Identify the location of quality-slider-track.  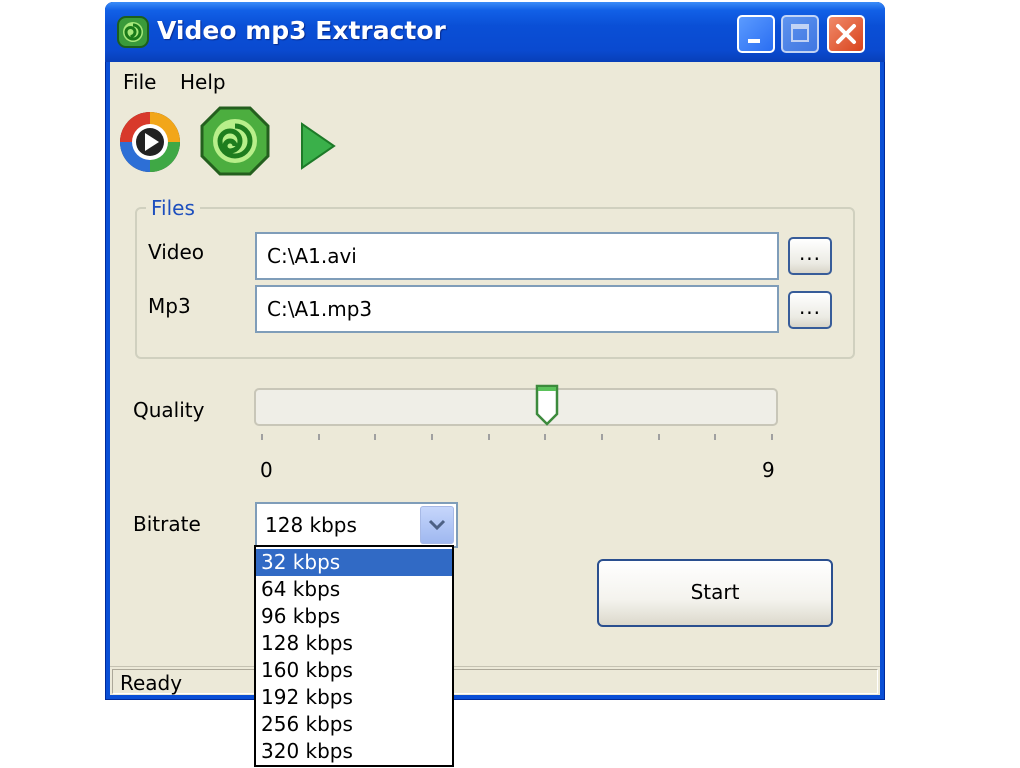
(516, 407).